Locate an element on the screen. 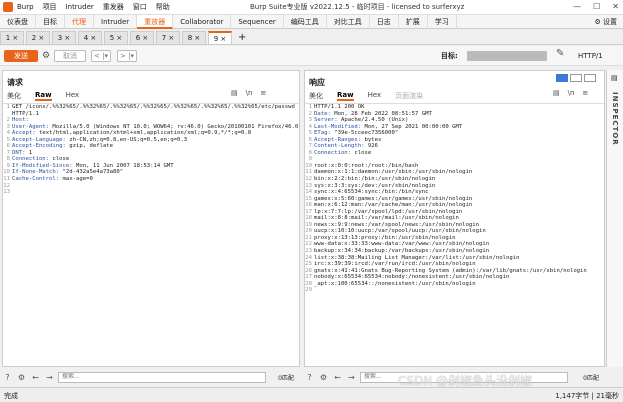 The height and width of the screenshot is (402, 623). inspector-label: INSPECTOR is located at coordinates (615, 119).